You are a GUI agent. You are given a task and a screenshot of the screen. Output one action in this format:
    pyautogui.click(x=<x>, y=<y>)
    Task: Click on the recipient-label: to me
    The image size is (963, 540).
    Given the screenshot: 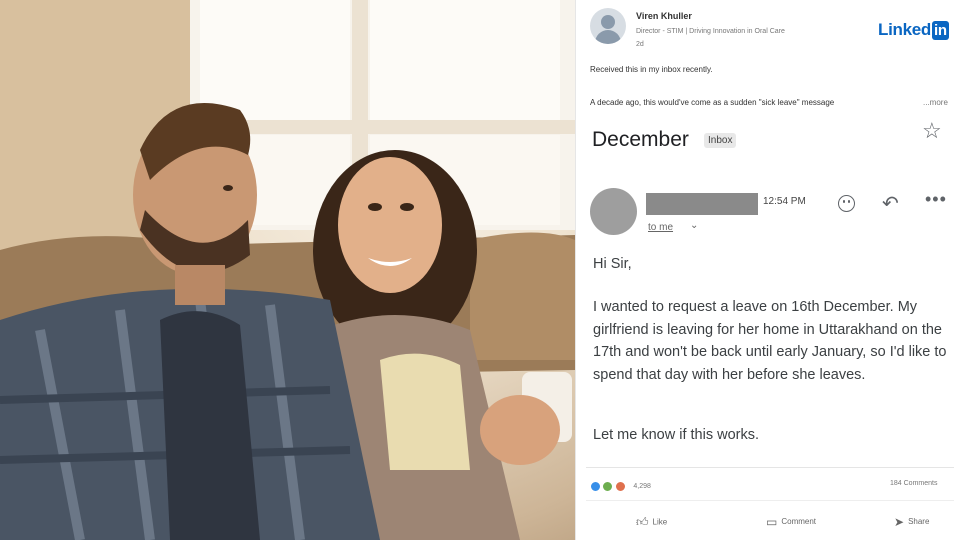 What is the action you would take?
    pyautogui.click(x=660, y=227)
    